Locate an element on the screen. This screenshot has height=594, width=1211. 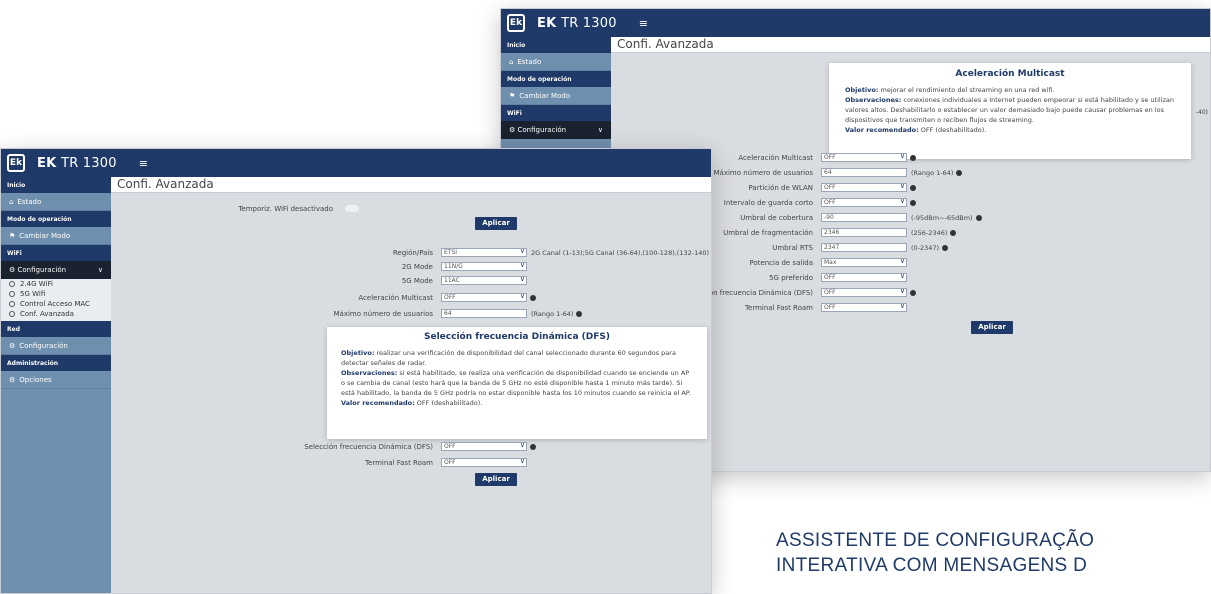
caption-line-1: ASSISTENTE DE CONFIGURAÇÃO is located at coordinates (935, 540).